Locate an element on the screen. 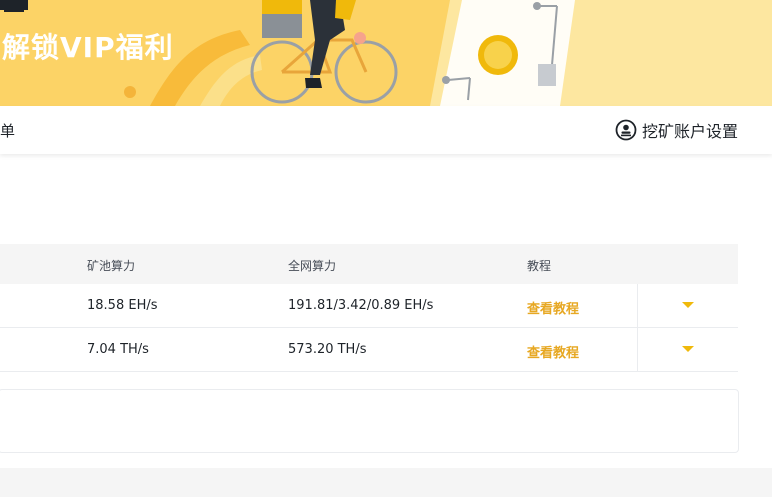  network-hashrate-cell: 191.81/3.42/0.89 EH/s is located at coordinates (361, 305).